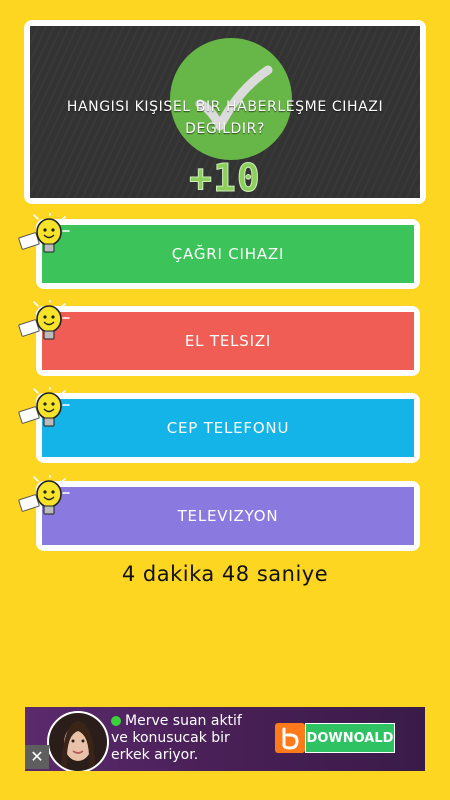 The height and width of the screenshot is (800, 450). I want to click on download-button: DOWNOALD, so click(350, 738).